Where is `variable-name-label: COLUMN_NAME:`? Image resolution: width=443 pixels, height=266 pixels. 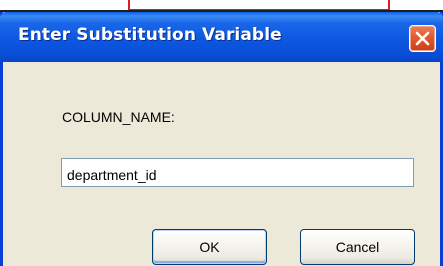 variable-name-label: COLUMN_NAME: is located at coordinates (118, 117).